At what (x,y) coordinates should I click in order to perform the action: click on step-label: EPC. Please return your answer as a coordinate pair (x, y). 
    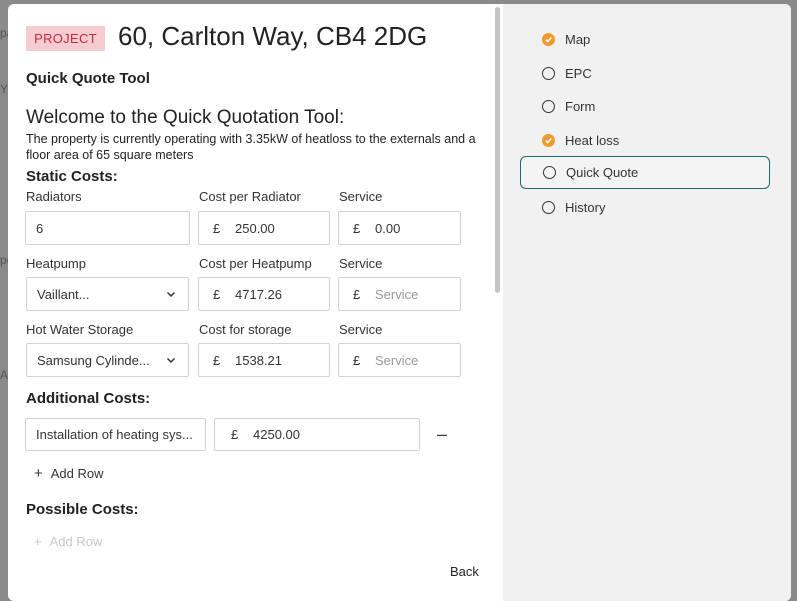
    Looking at the image, I should click on (578, 73).